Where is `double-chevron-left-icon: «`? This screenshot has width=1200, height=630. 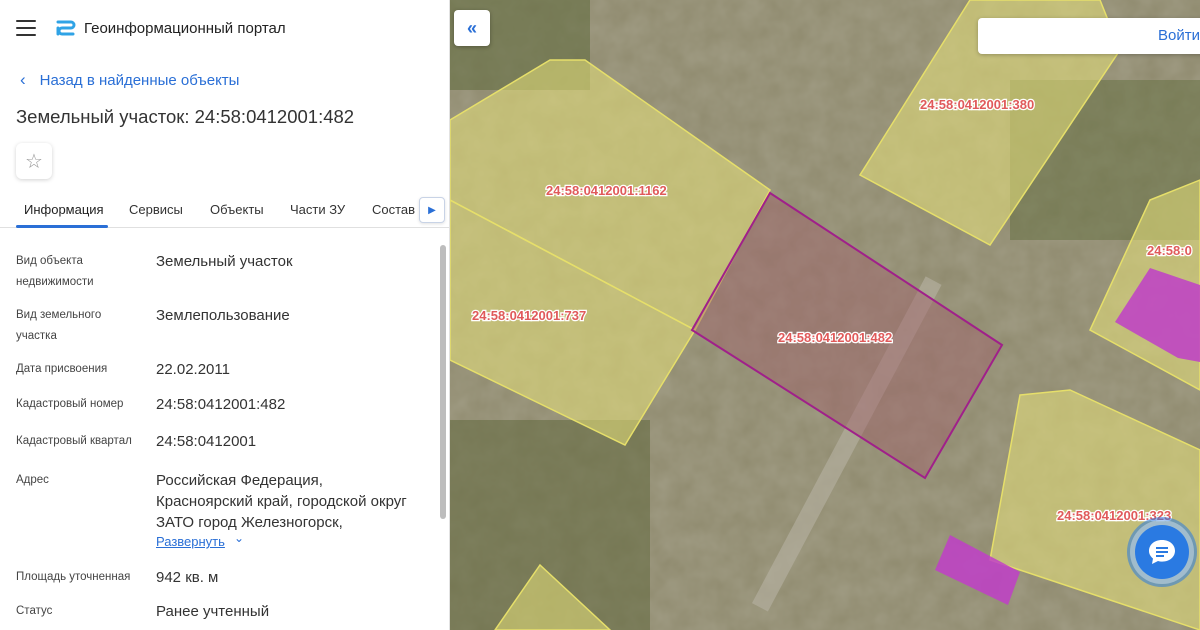
double-chevron-left-icon: « is located at coordinates (471, 27).